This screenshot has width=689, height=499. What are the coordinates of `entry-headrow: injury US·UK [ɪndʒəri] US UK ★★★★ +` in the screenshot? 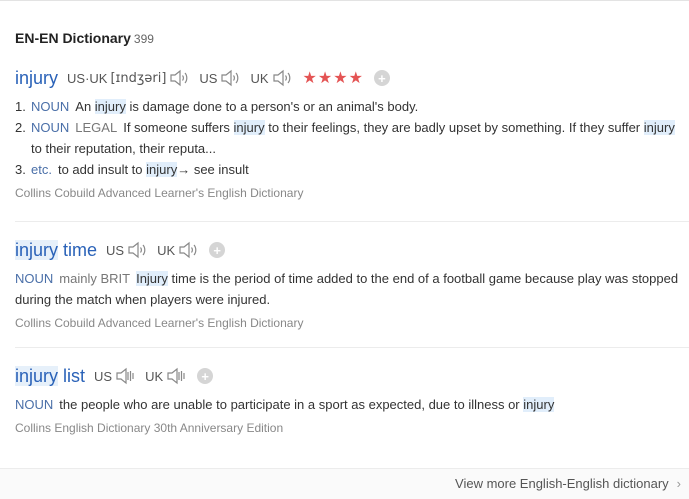 It's located at (352, 78).